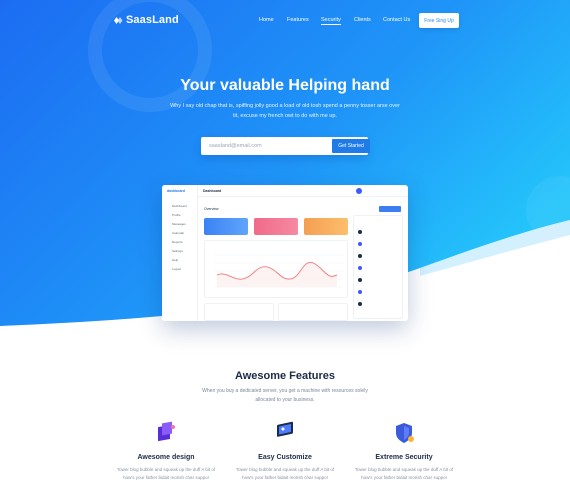  What do you see at coordinates (331, 21) in the screenshot?
I see `nav-item-security: Security` at bounding box center [331, 21].